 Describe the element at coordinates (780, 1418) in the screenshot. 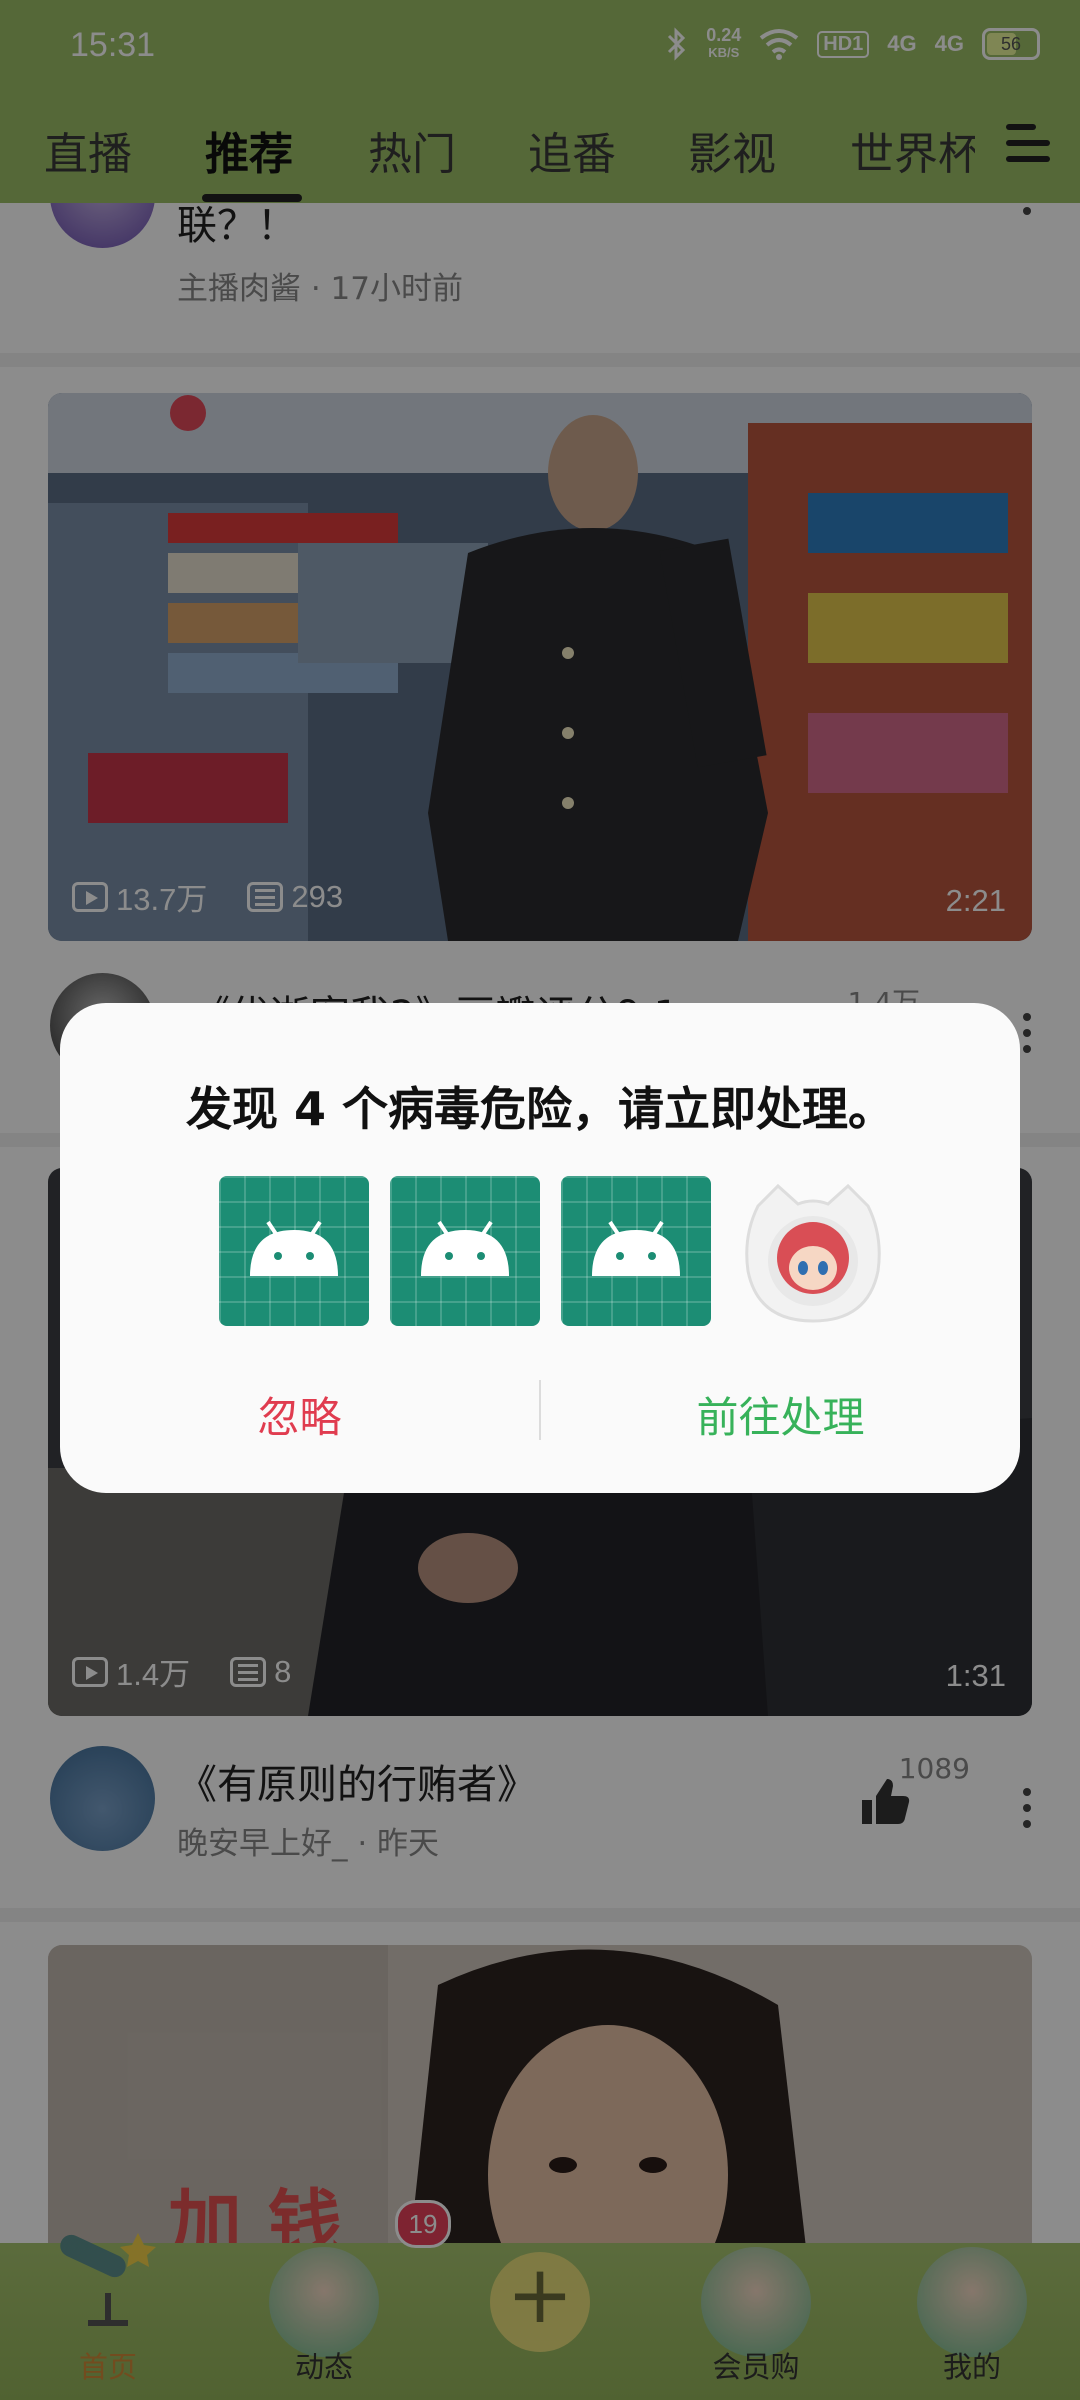

I see `handle-now-button: 前往处理` at that location.